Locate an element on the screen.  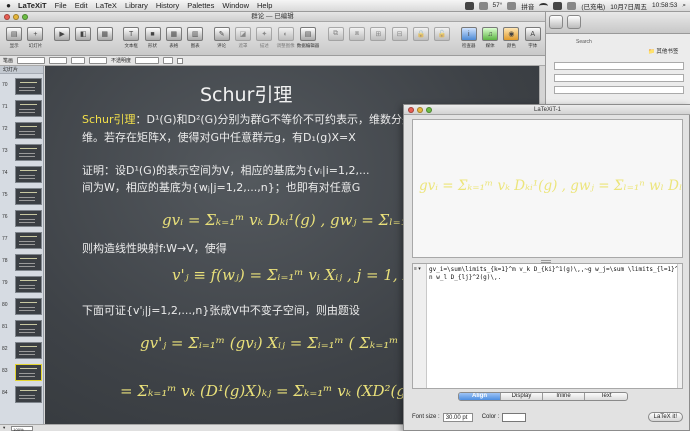
menu-window: Window is located at coordinates (235, 5).